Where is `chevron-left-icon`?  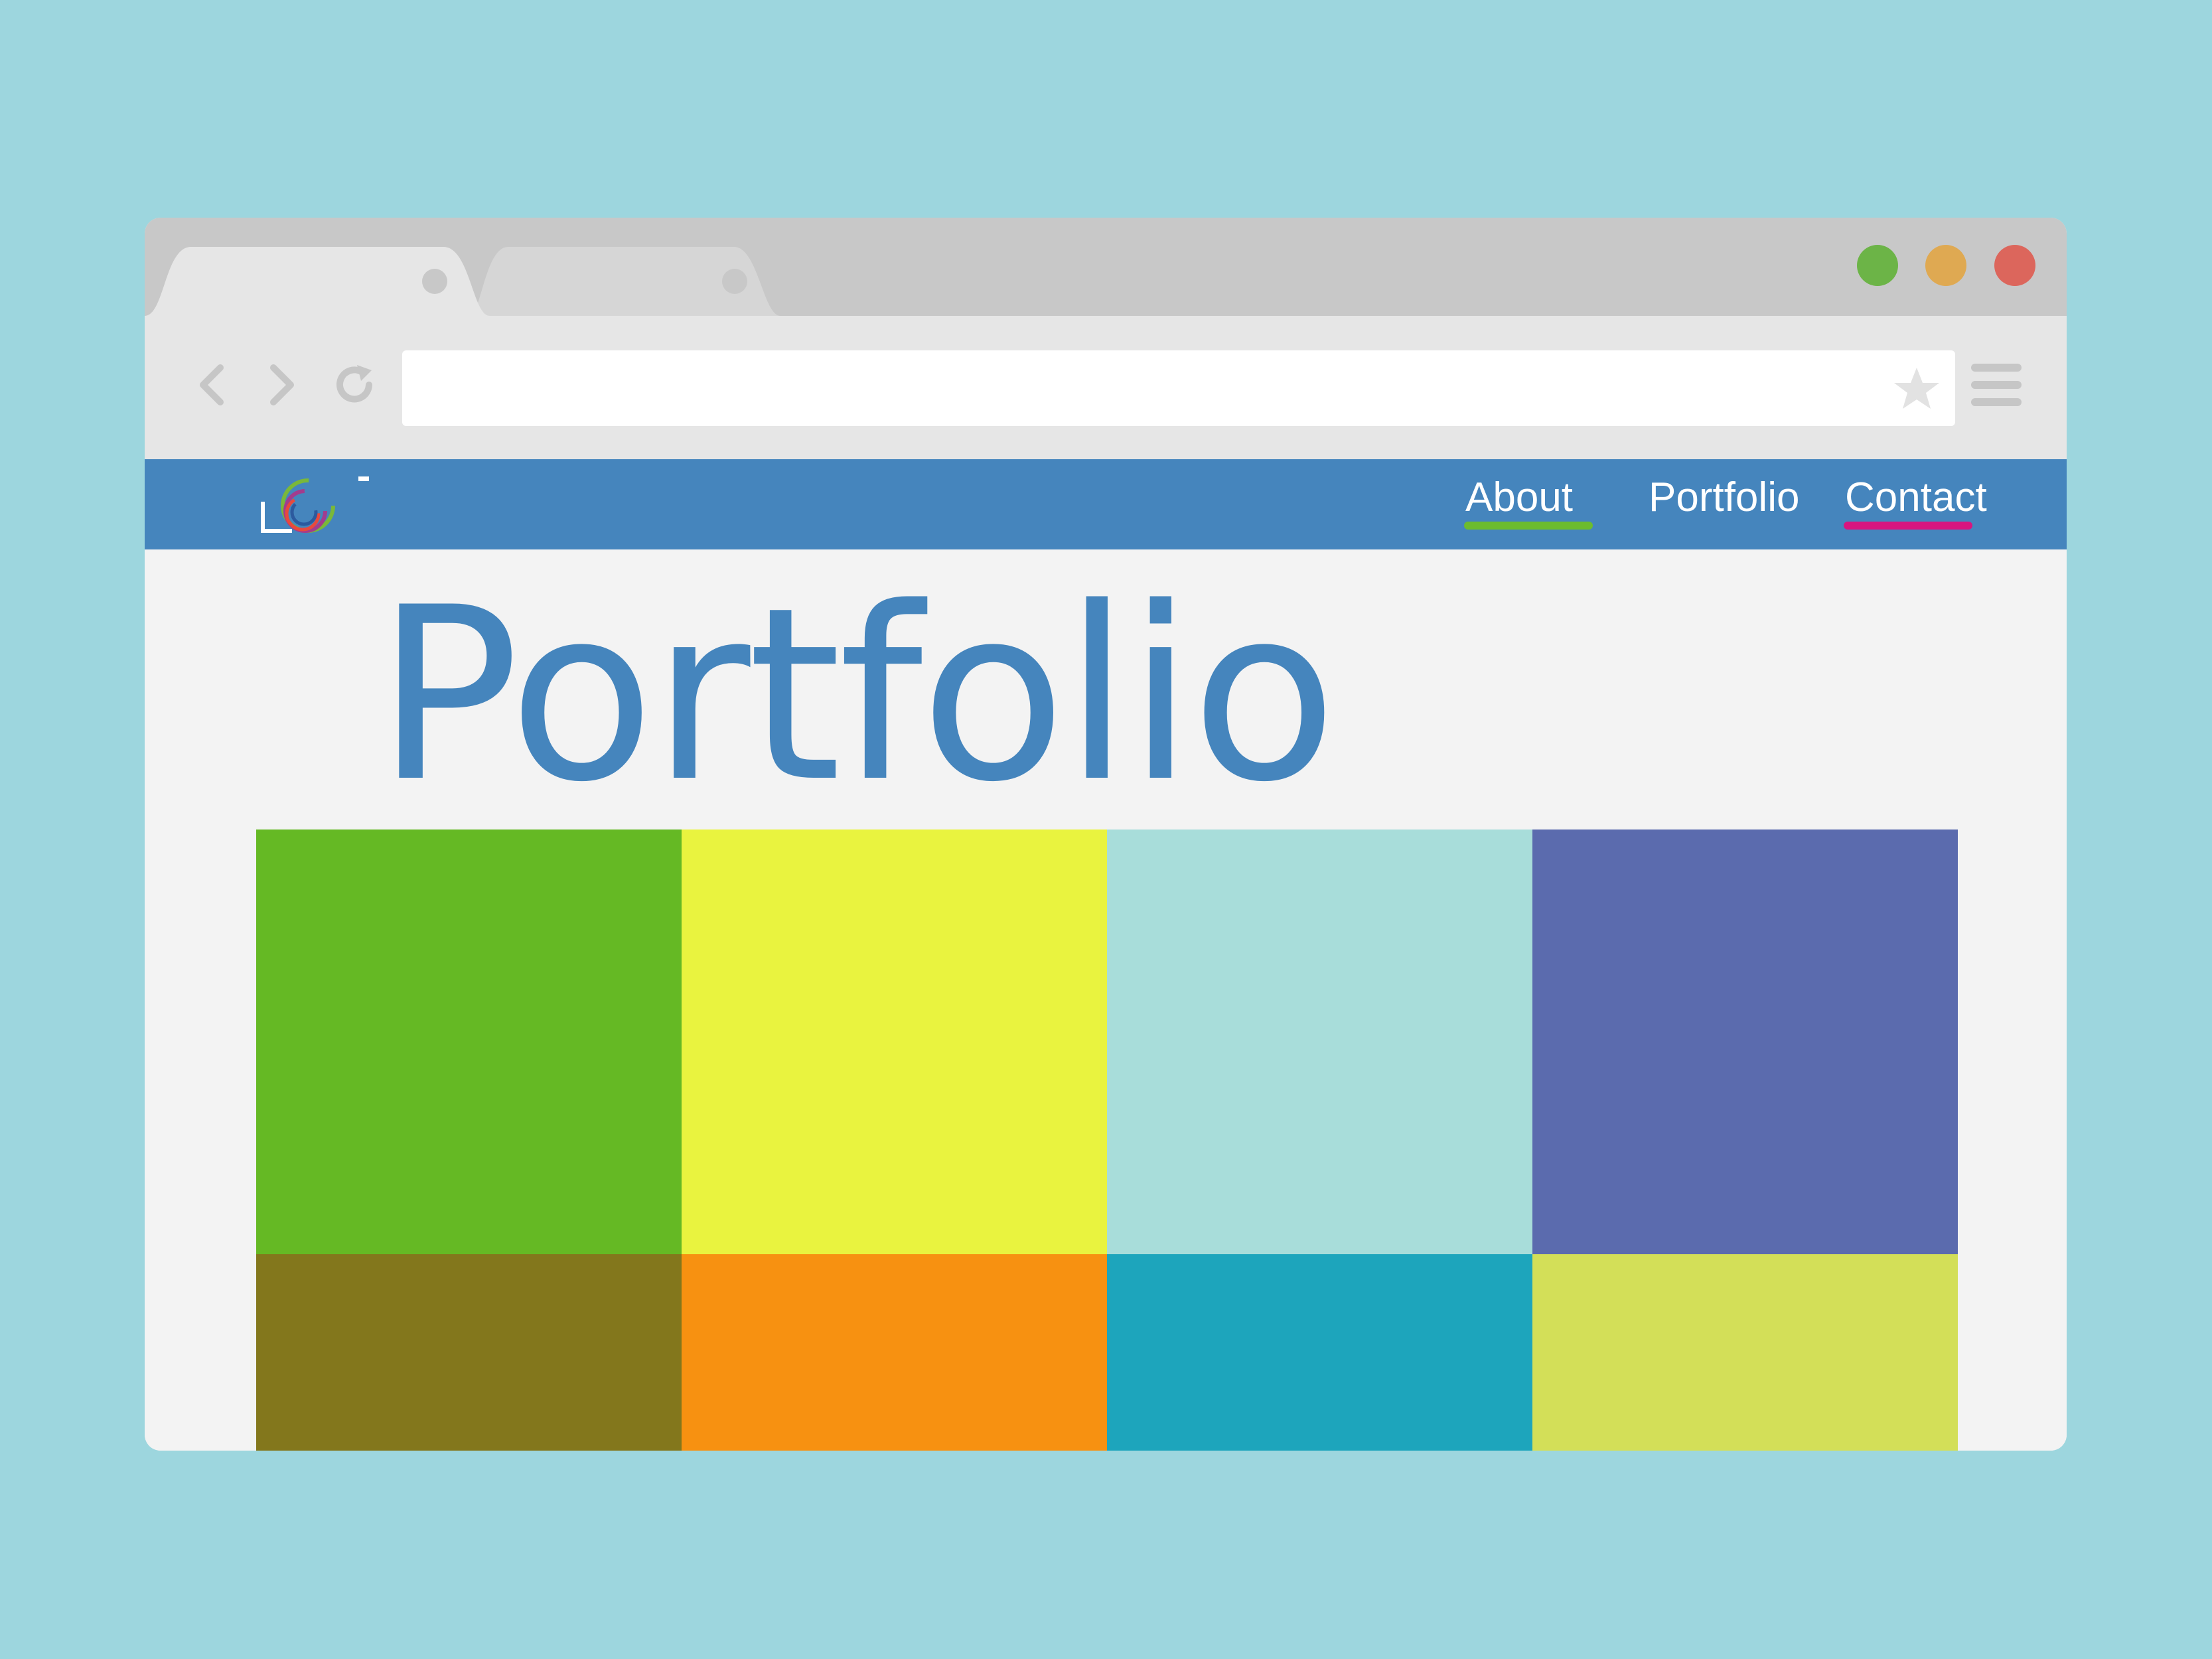
chevron-left-icon is located at coordinates (212, 384).